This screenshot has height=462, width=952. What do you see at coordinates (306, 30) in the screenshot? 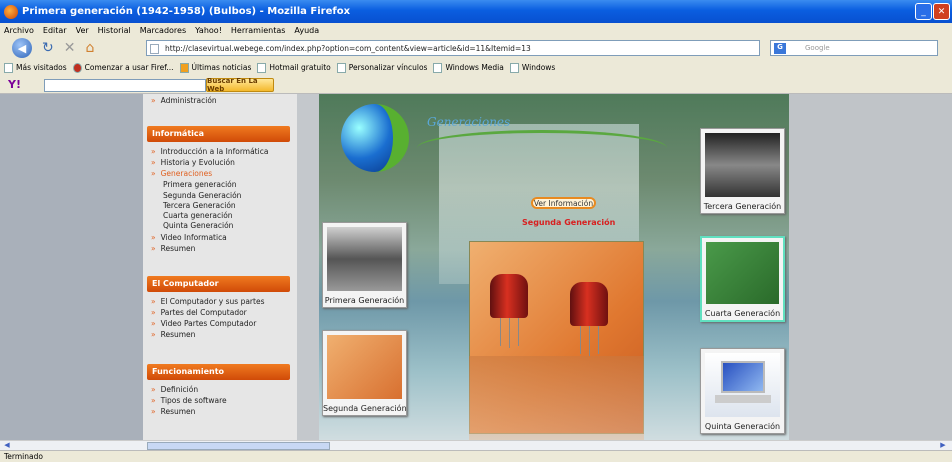
I see `menu-ayuda: Ayuda` at bounding box center [306, 30].